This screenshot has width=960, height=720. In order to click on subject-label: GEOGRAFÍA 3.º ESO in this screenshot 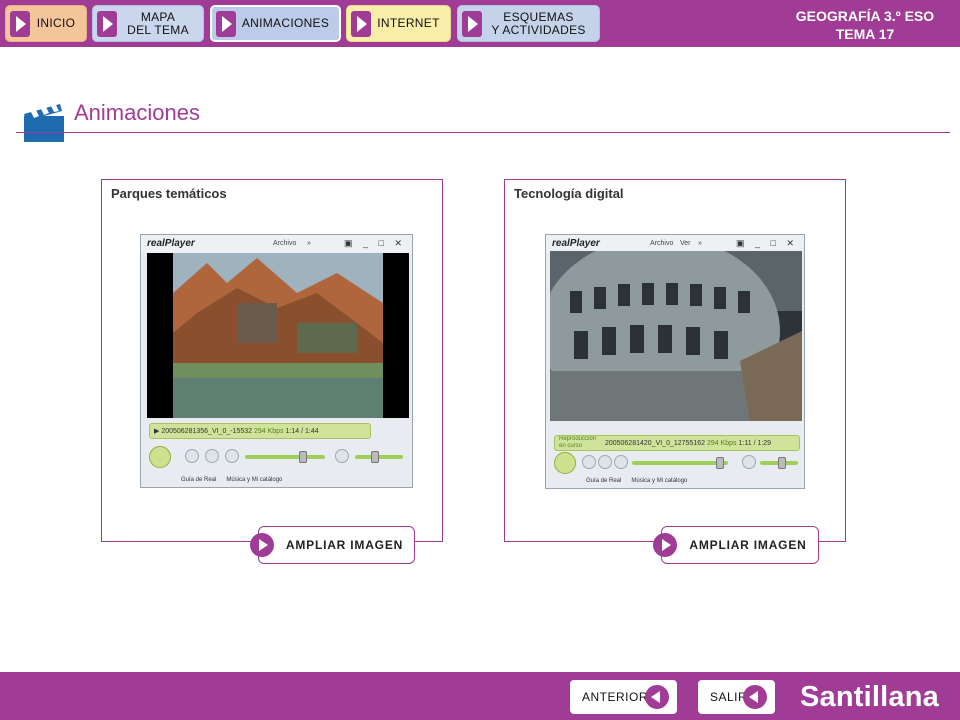, I will do `click(865, 16)`.